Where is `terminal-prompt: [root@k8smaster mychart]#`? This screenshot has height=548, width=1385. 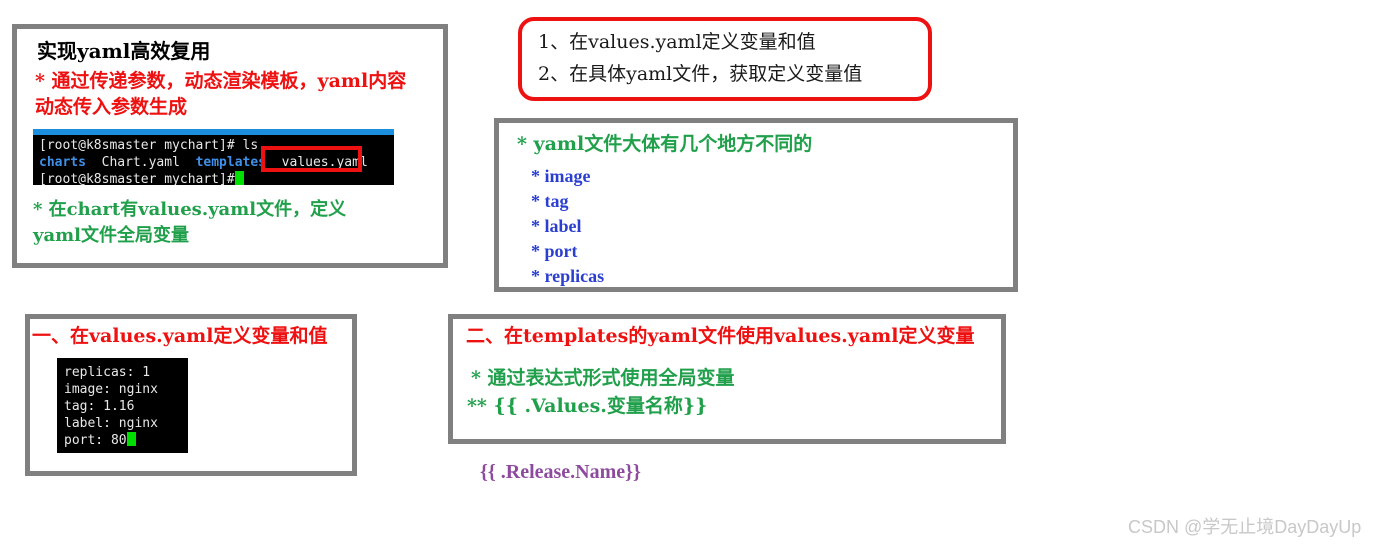 terminal-prompt: [root@k8smaster mychart]# is located at coordinates (137, 178).